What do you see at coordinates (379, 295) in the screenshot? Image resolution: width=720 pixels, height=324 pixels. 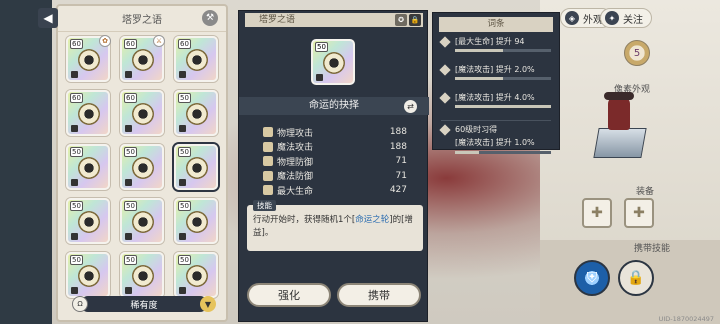 I see `equip-button: 携带` at bounding box center [379, 295].